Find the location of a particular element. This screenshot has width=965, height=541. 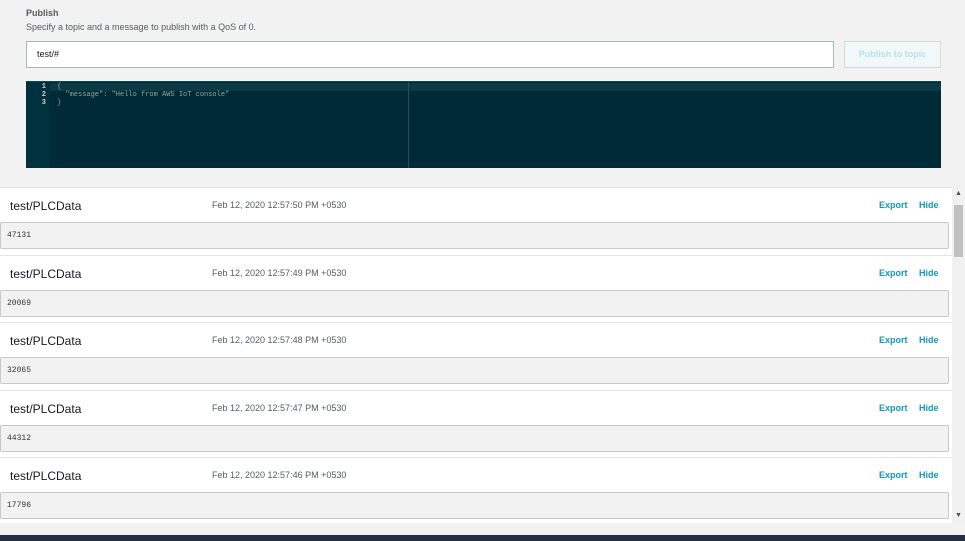

message-payload: 44312 is located at coordinates (474, 438).